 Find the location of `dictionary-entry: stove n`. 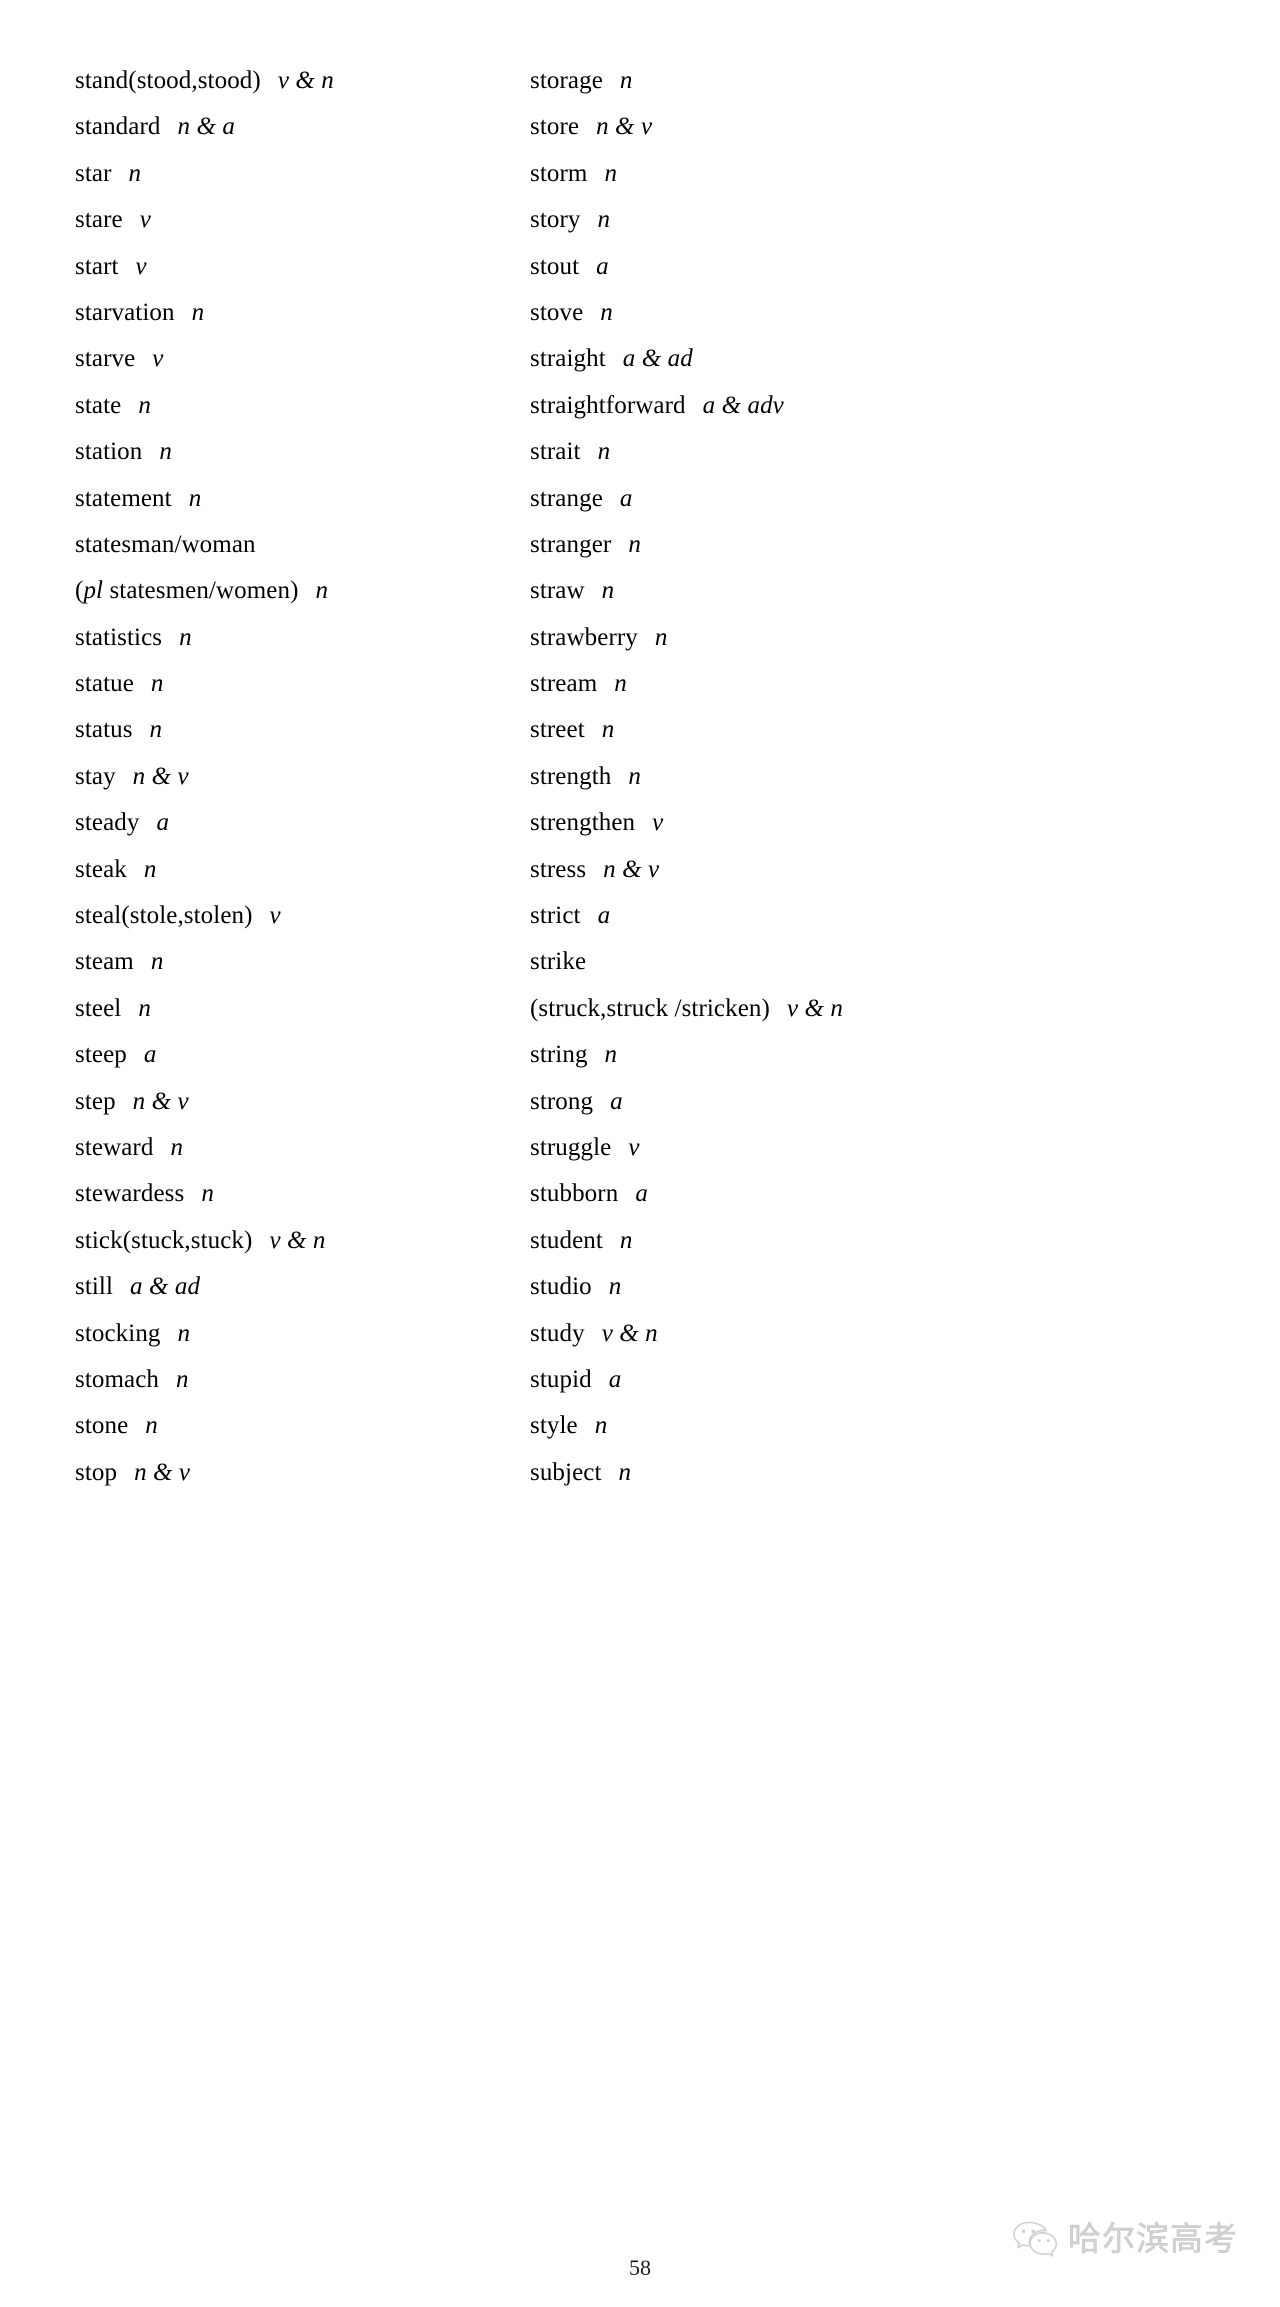

dictionary-entry: stove n is located at coordinates (905, 313).